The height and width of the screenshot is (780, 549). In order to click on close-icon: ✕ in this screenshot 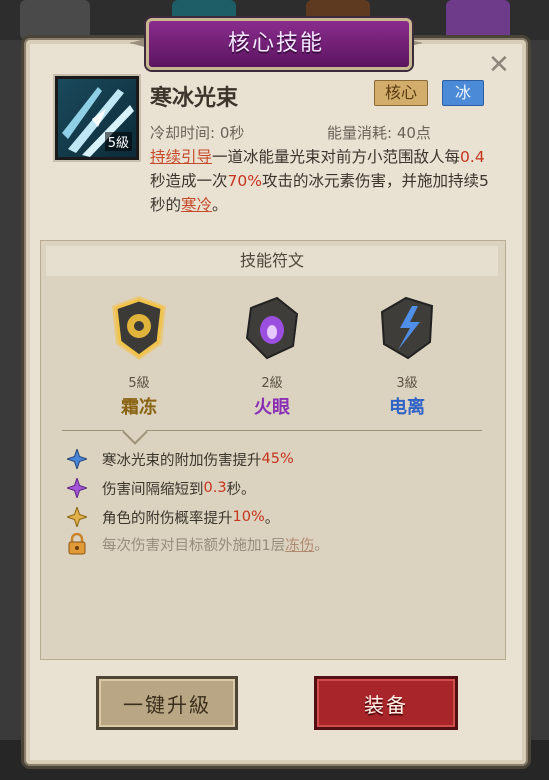, I will do `click(499, 65)`.